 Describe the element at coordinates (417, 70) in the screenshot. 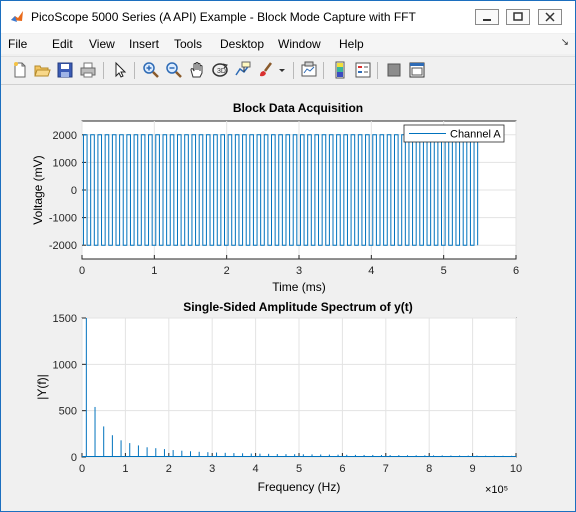

I see `show-plot-tools-icon` at that location.